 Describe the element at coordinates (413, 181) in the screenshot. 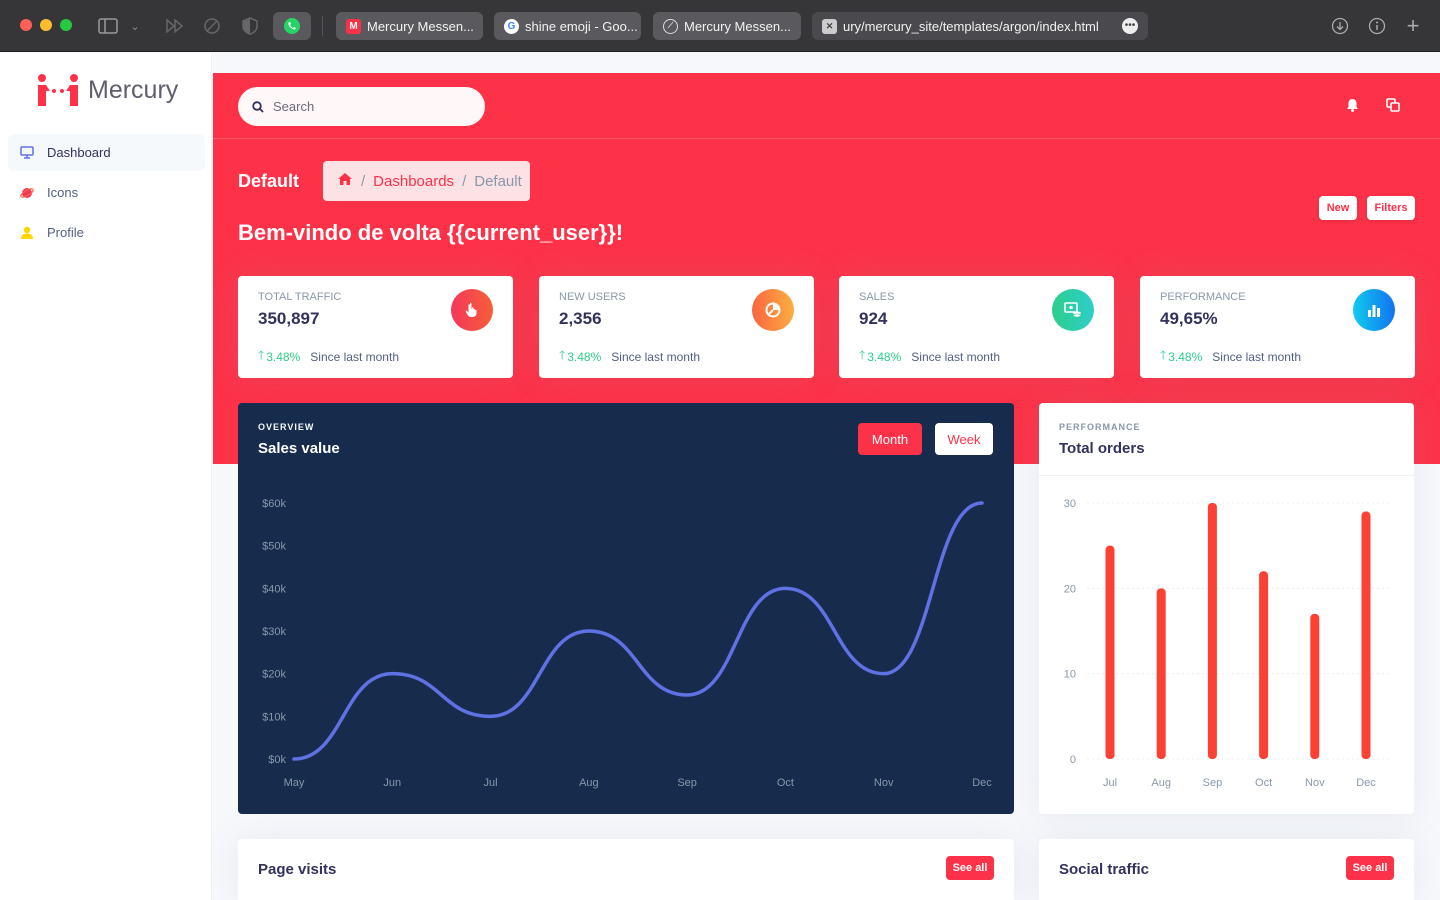

I see `breadcrumb-dashboards: Dashboards` at that location.